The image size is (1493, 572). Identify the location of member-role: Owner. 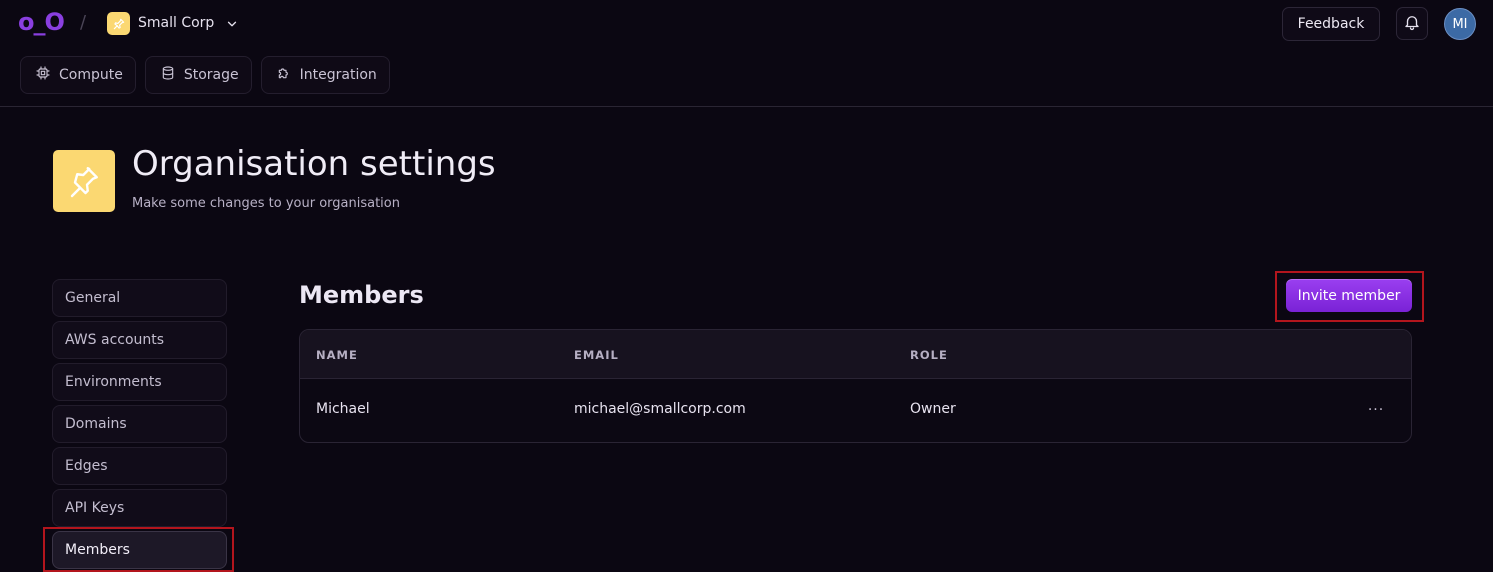
(933, 409).